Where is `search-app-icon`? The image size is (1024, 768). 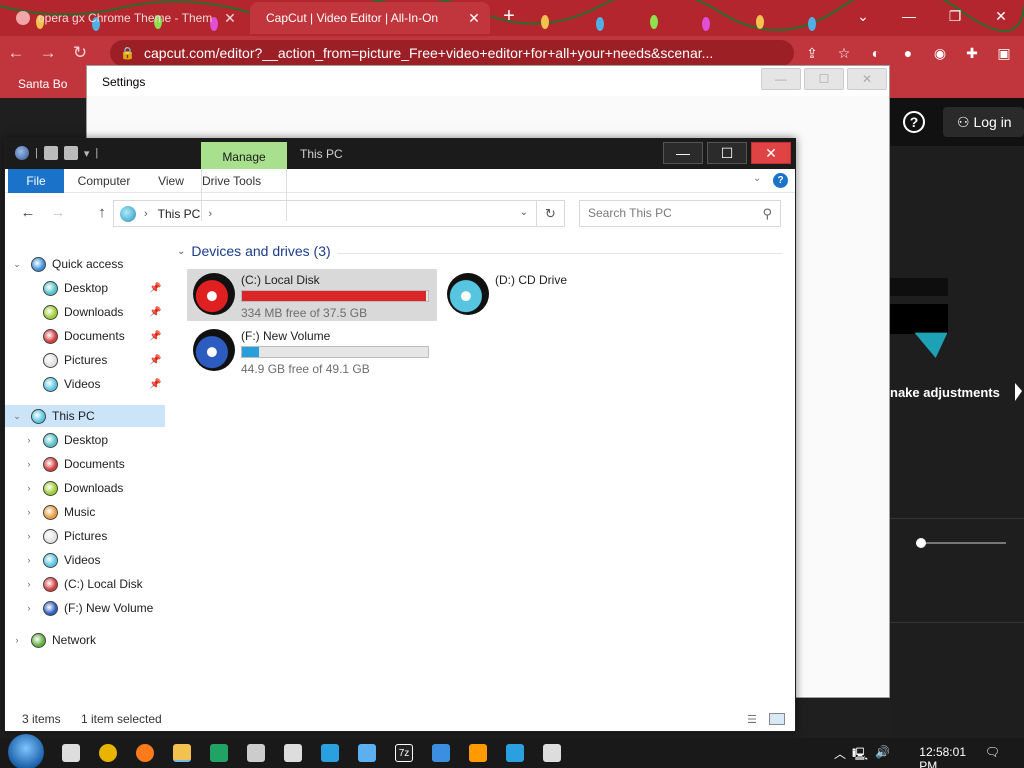
search-app-icon is located at coordinates (478, 753).